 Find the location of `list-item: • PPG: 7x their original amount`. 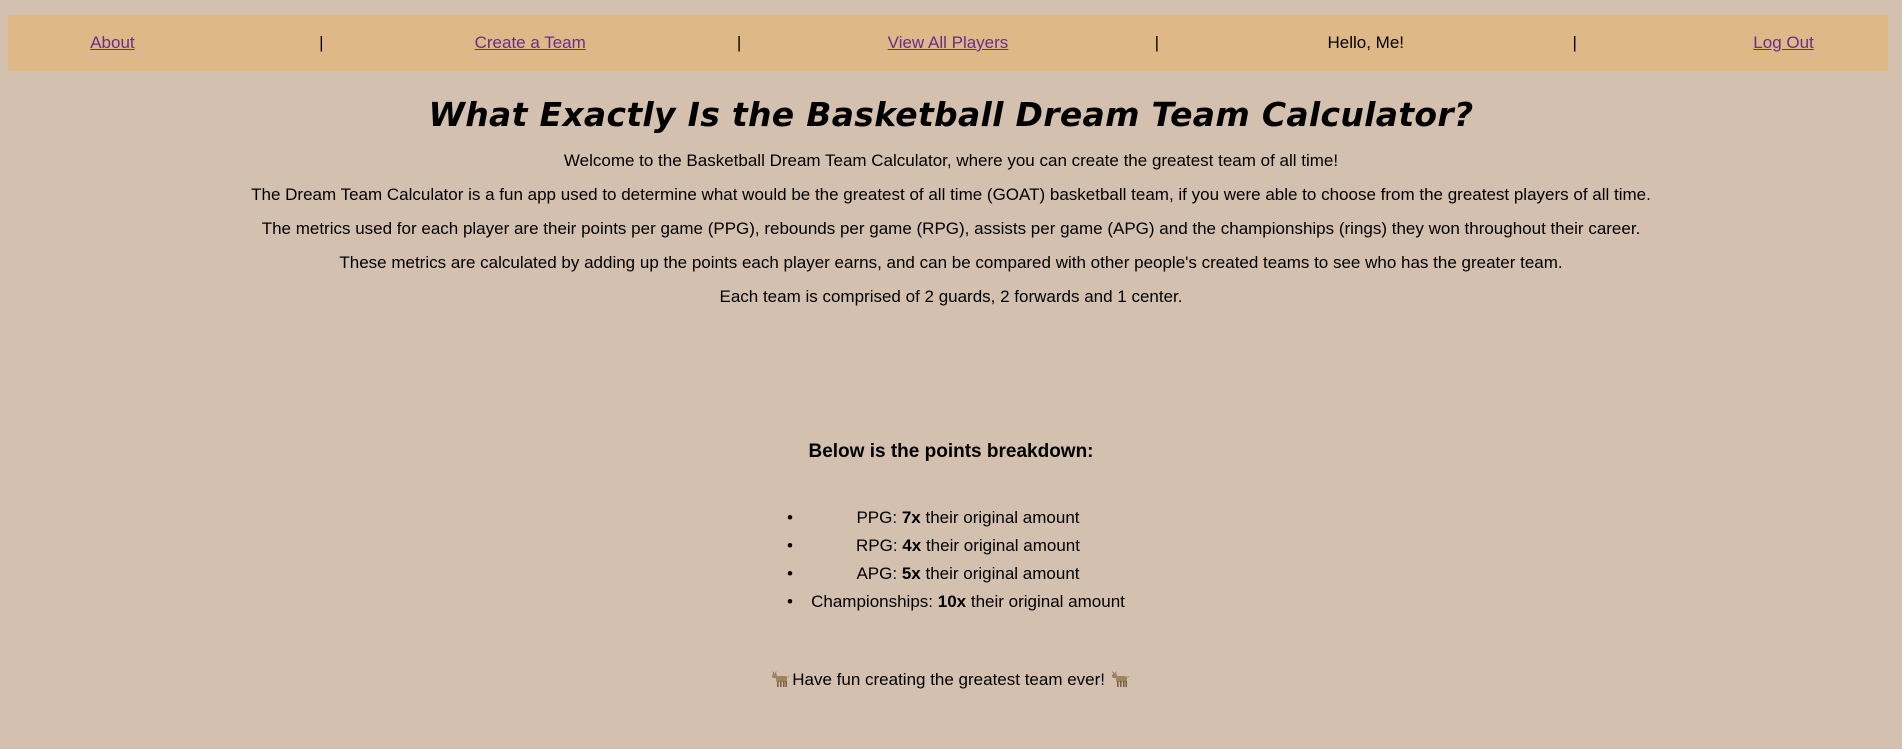

list-item: • PPG: 7x their original amount is located at coordinates (968, 518).